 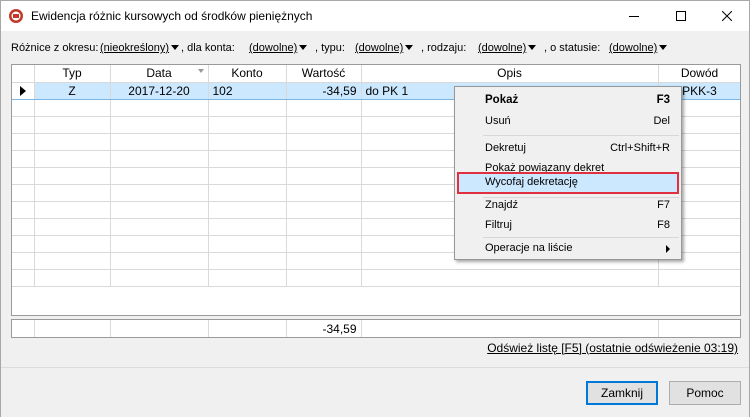 I want to click on row-indicator-header, so click(x=23, y=74).